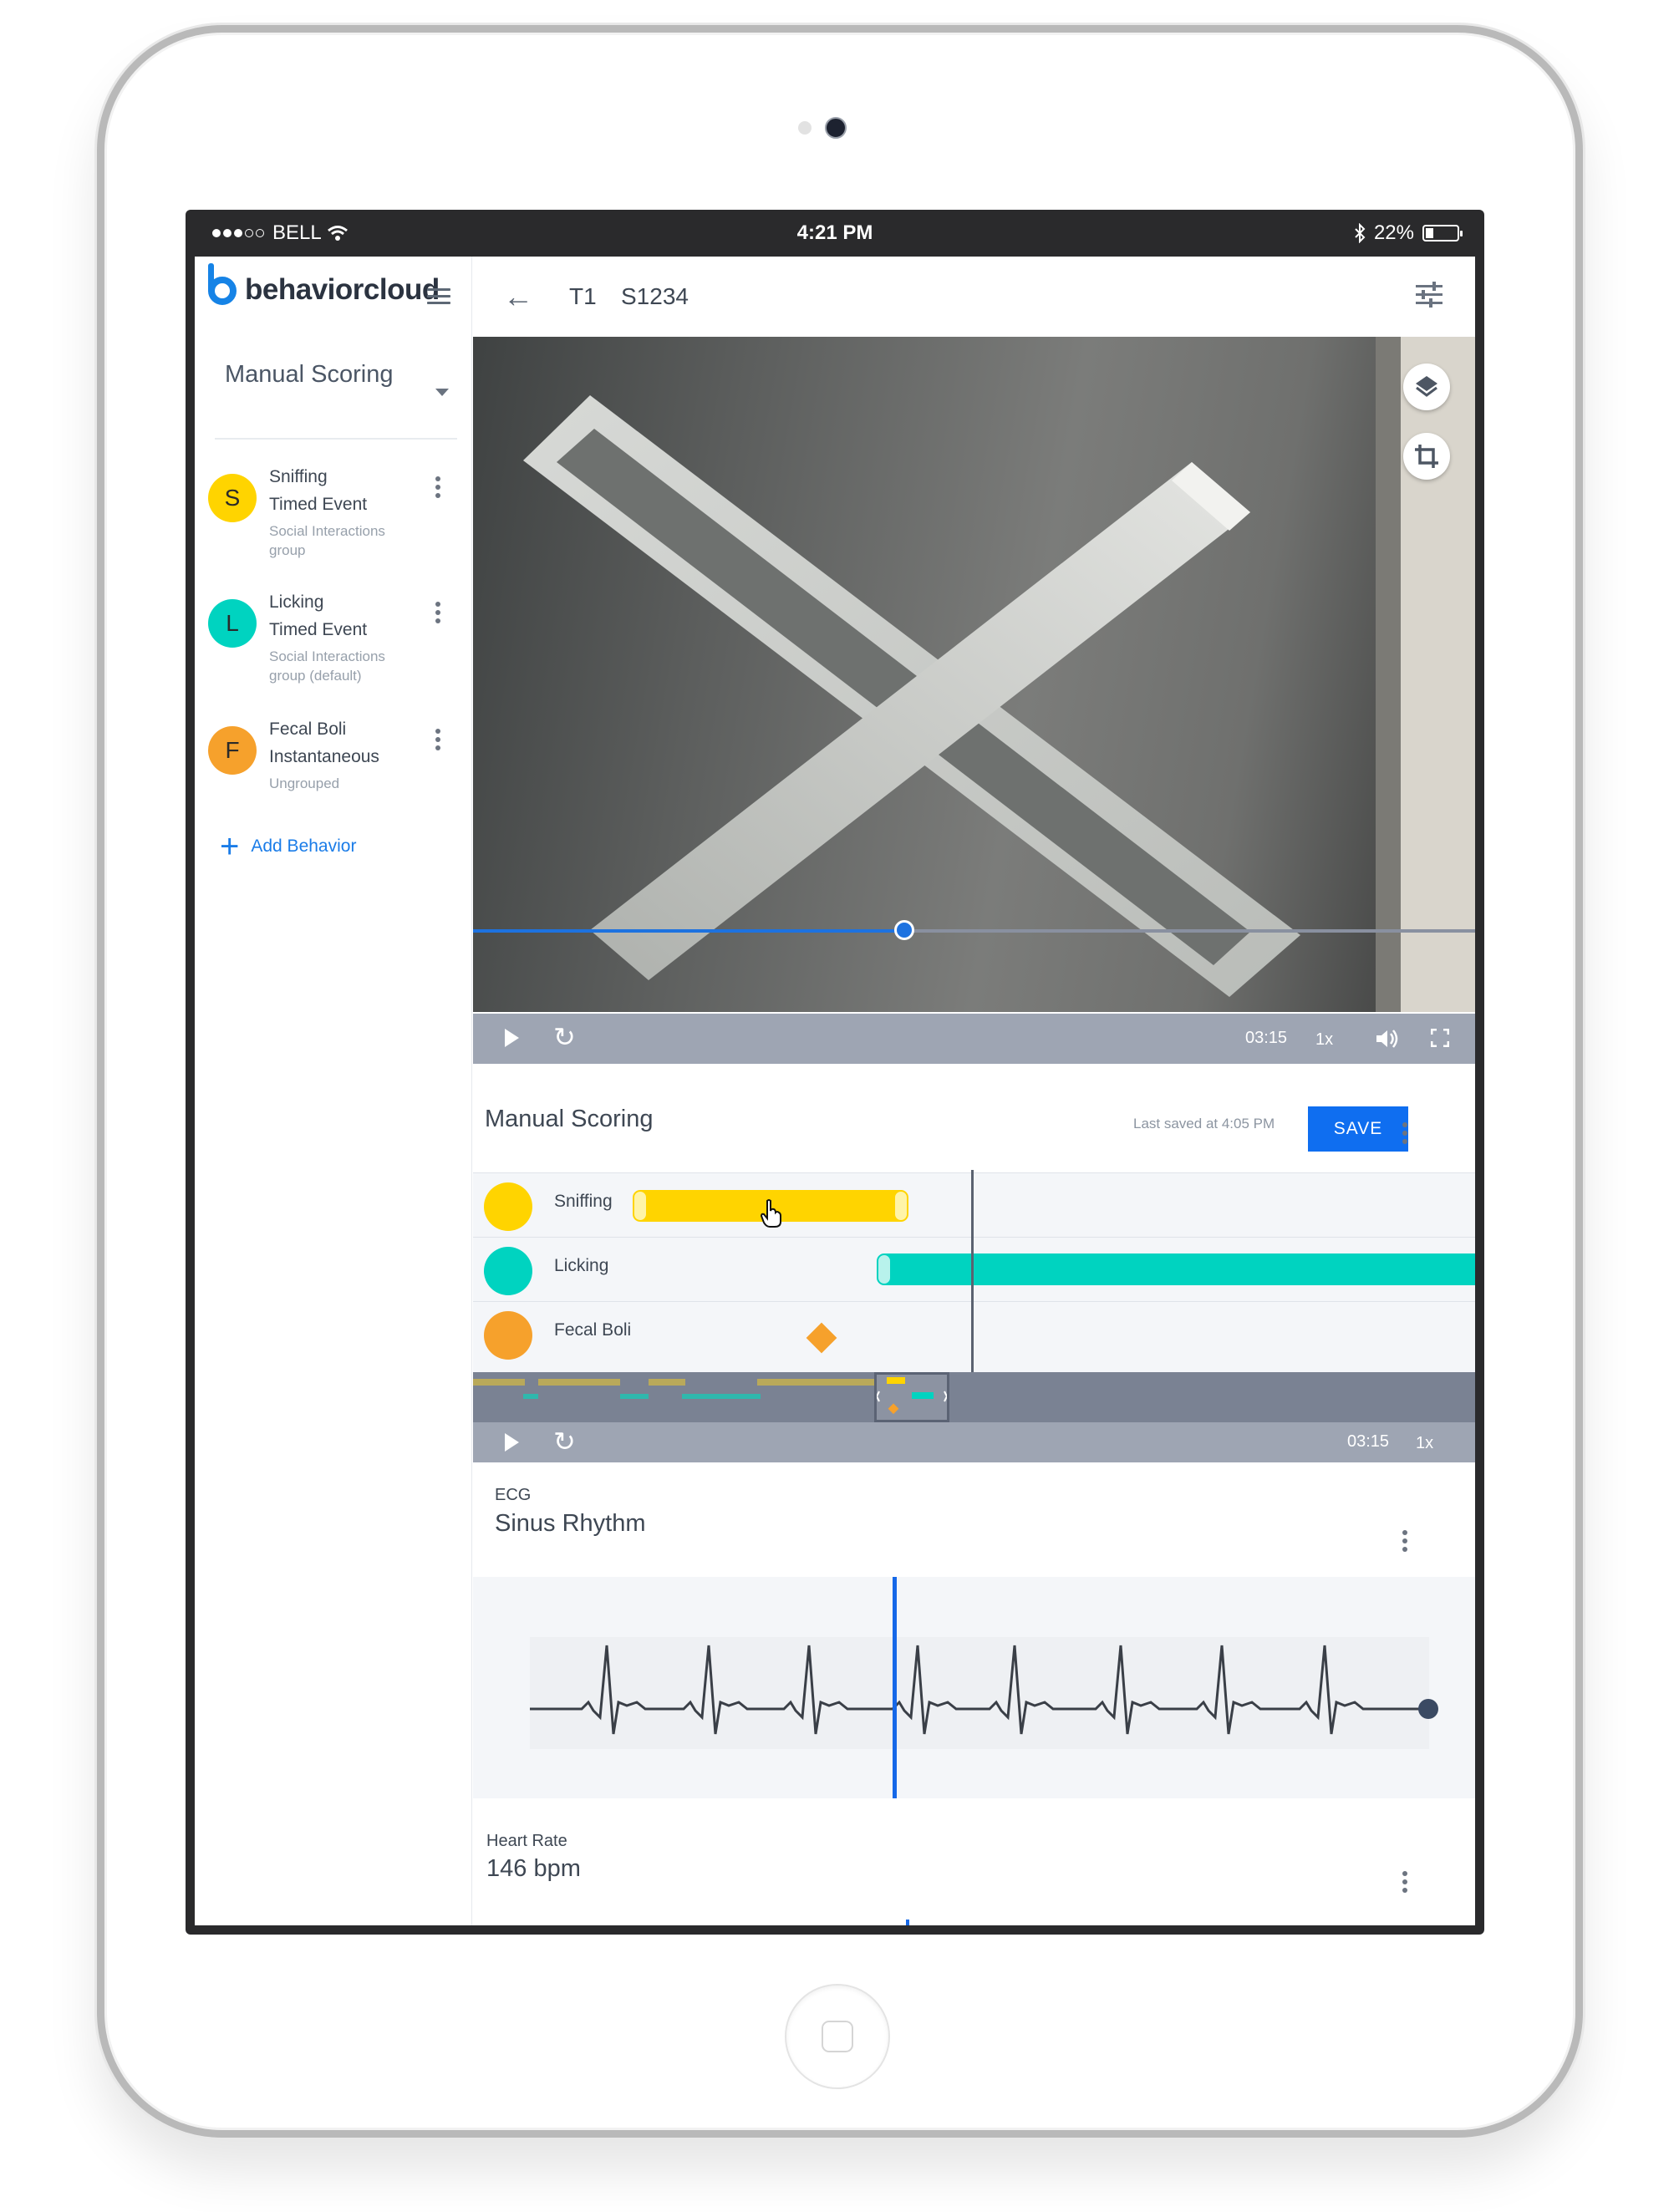 Image resolution: width=1674 pixels, height=2212 pixels. I want to click on timeline-row-label: Licking, so click(581, 1265).